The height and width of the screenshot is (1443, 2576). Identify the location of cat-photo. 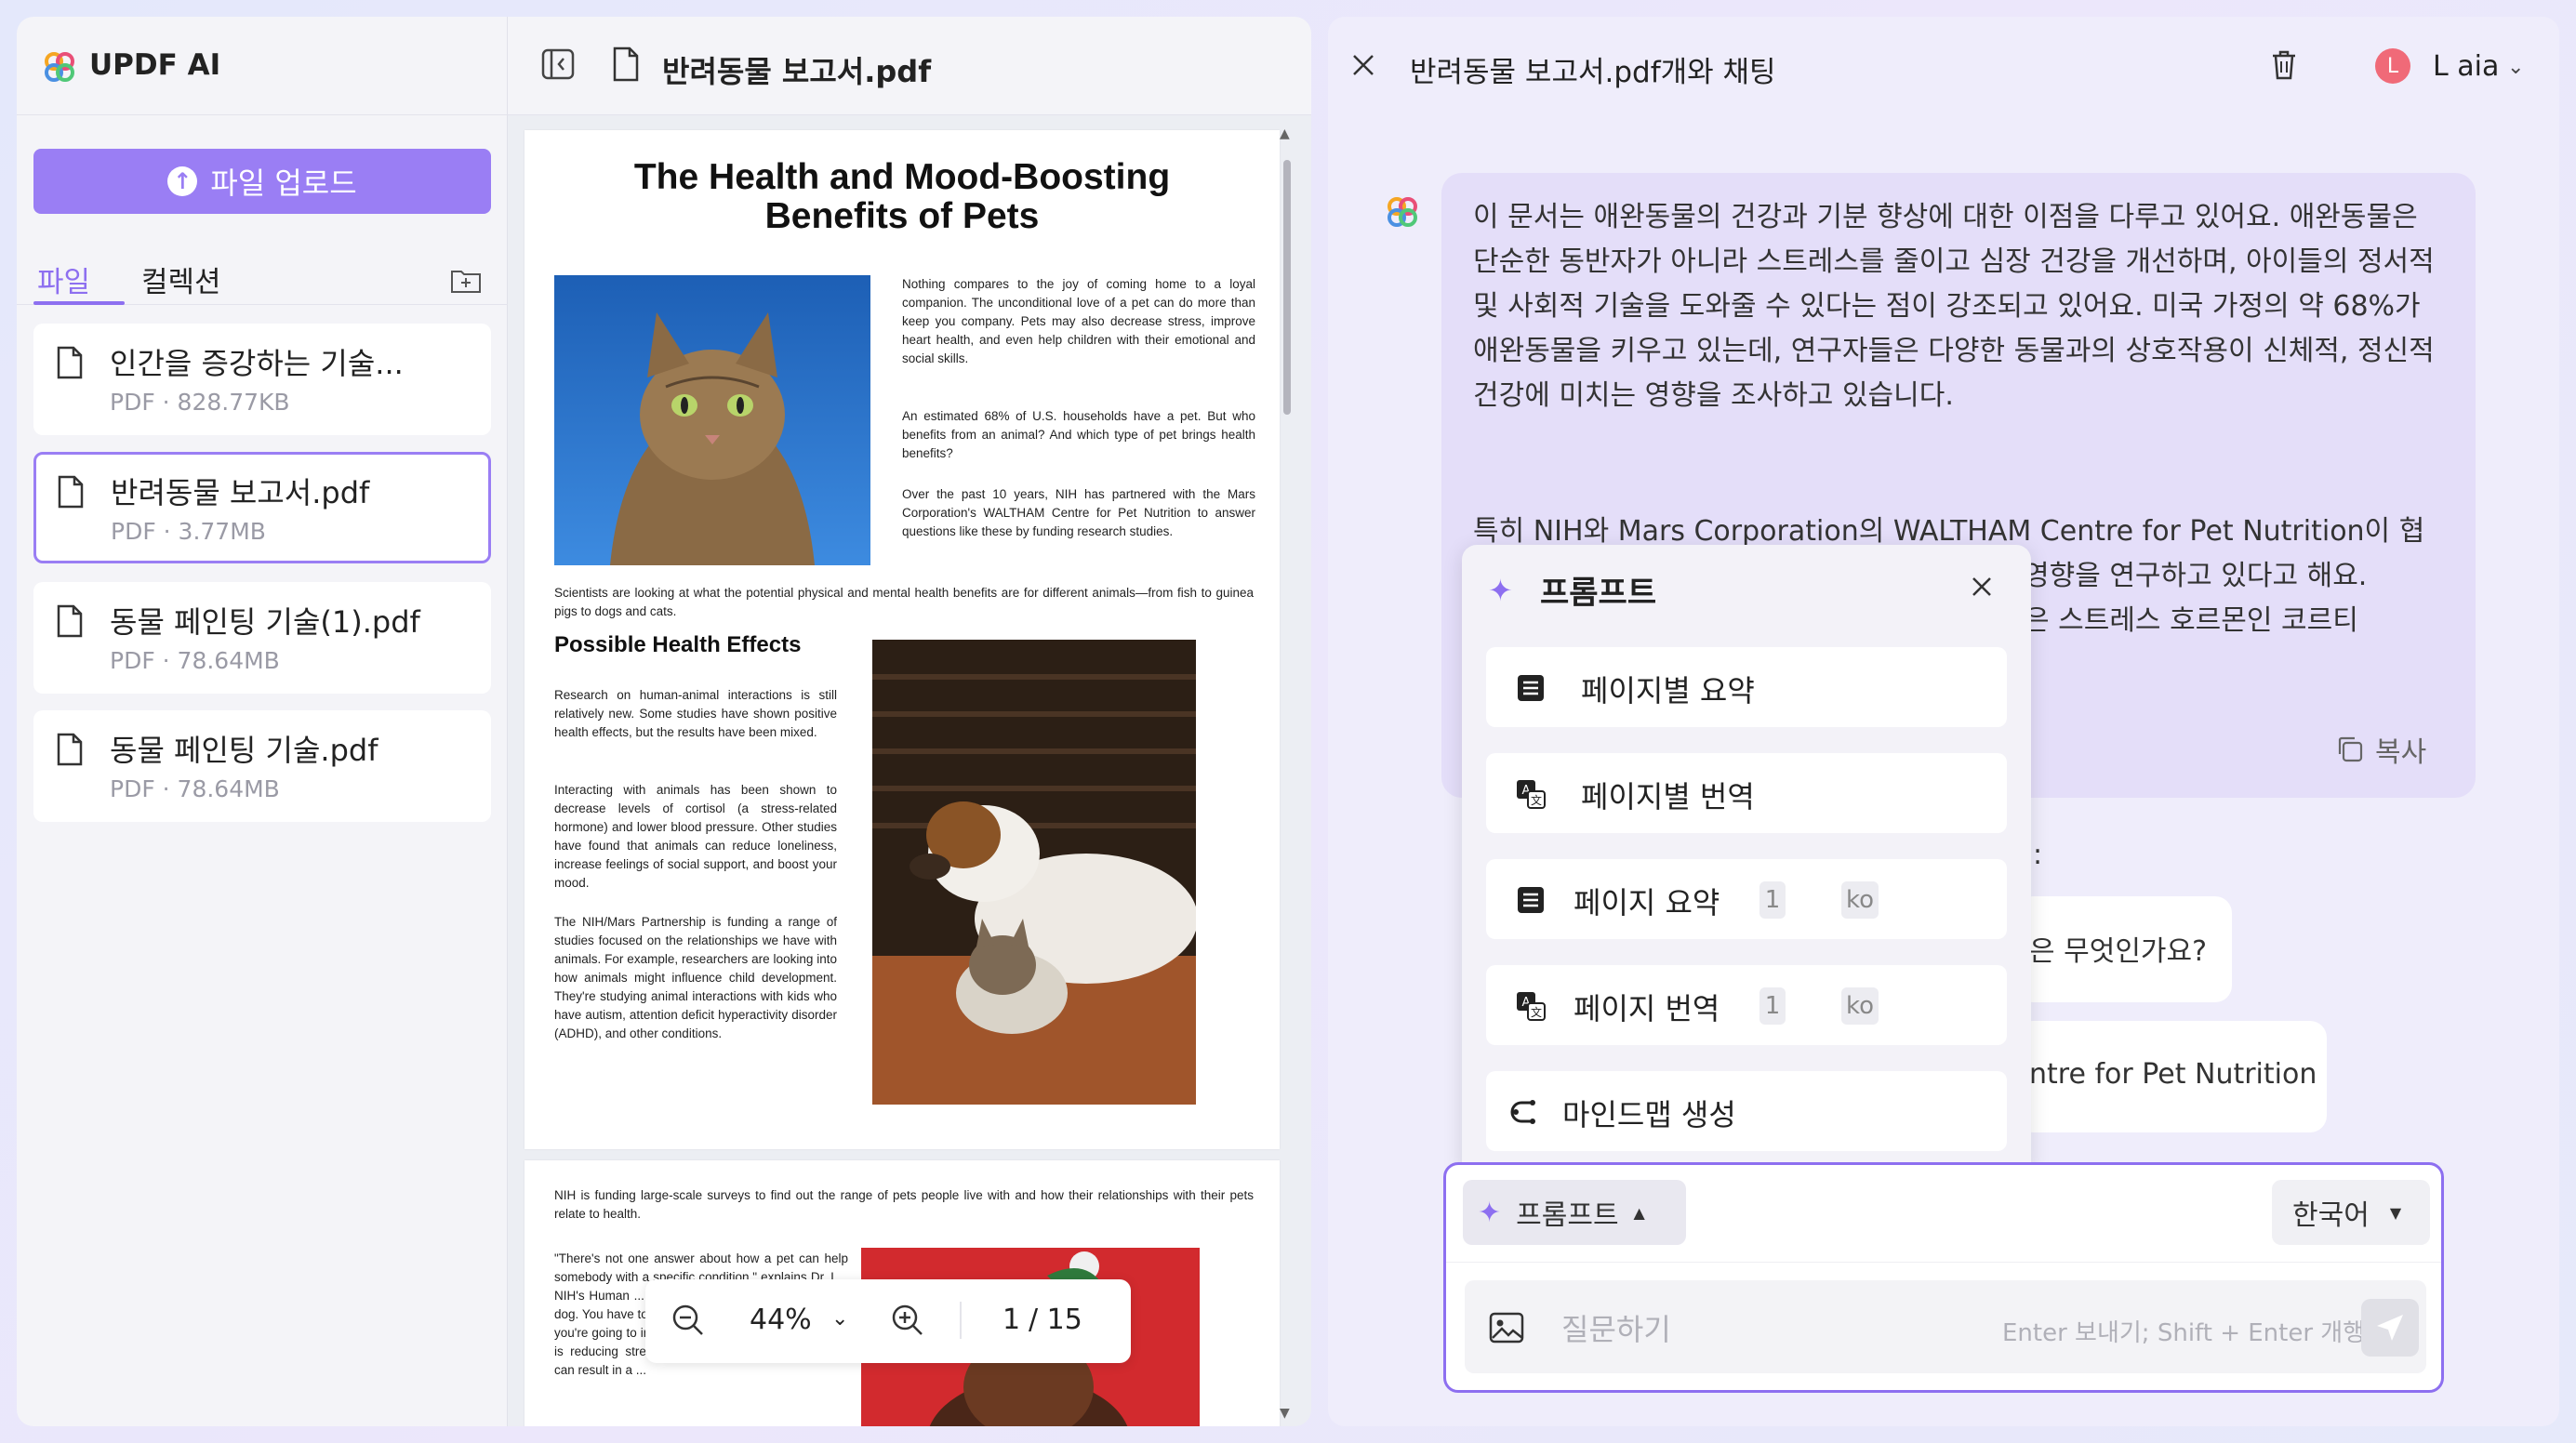
(712, 420).